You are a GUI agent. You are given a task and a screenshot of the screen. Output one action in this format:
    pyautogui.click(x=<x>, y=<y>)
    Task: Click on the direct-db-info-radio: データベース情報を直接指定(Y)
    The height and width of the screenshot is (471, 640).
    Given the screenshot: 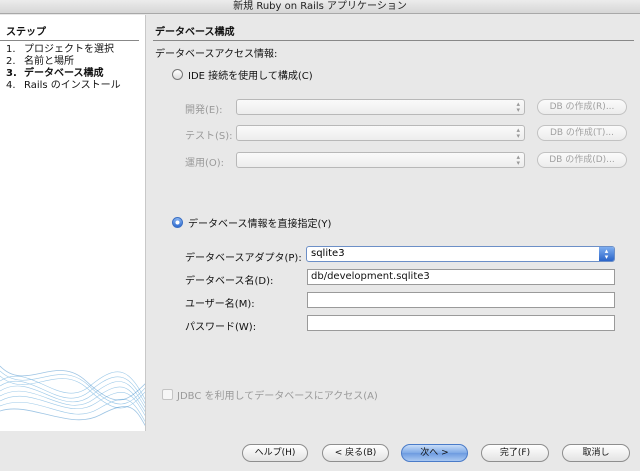 What is the action you would take?
    pyautogui.click(x=251, y=222)
    